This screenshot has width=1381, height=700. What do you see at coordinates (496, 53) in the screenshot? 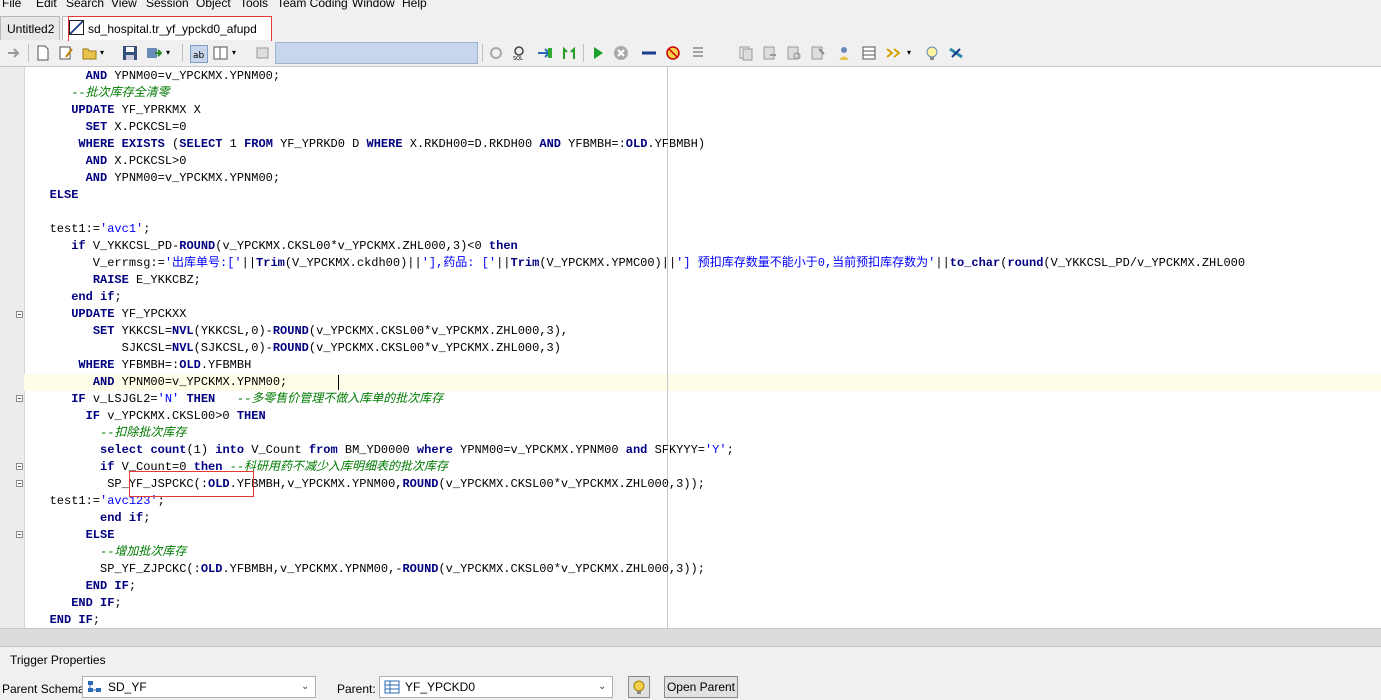
I see `refresh-icon` at bounding box center [496, 53].